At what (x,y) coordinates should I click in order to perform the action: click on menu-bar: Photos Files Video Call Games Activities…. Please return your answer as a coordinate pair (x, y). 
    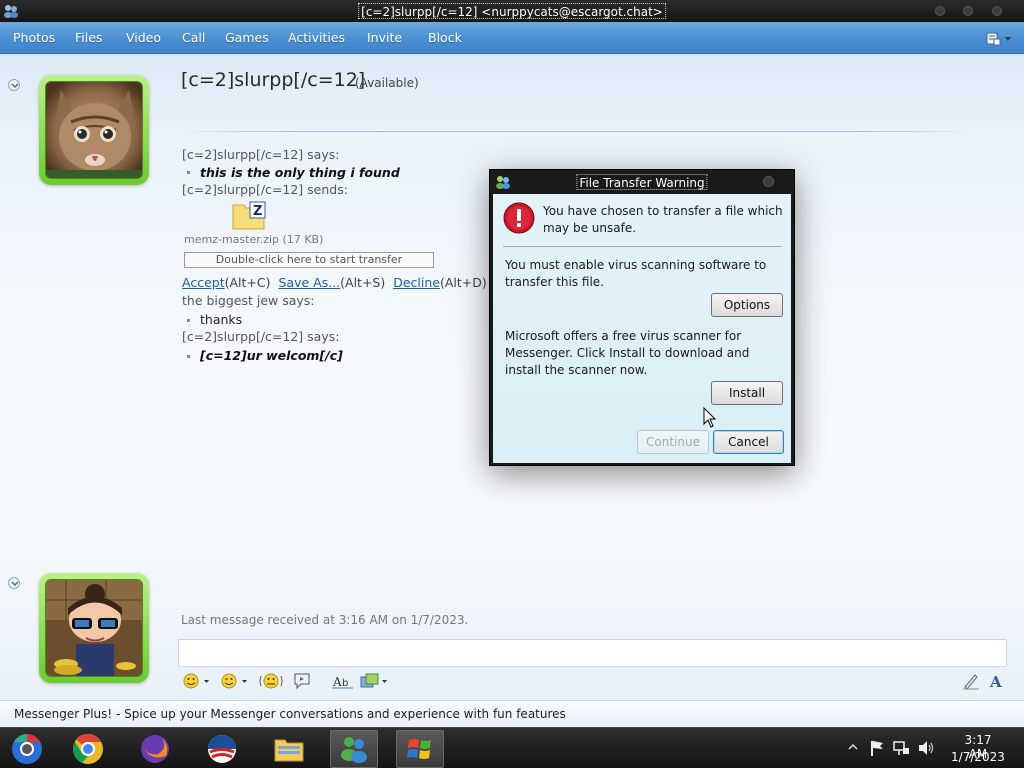
    Looking at the image, I should click on (512, 38).